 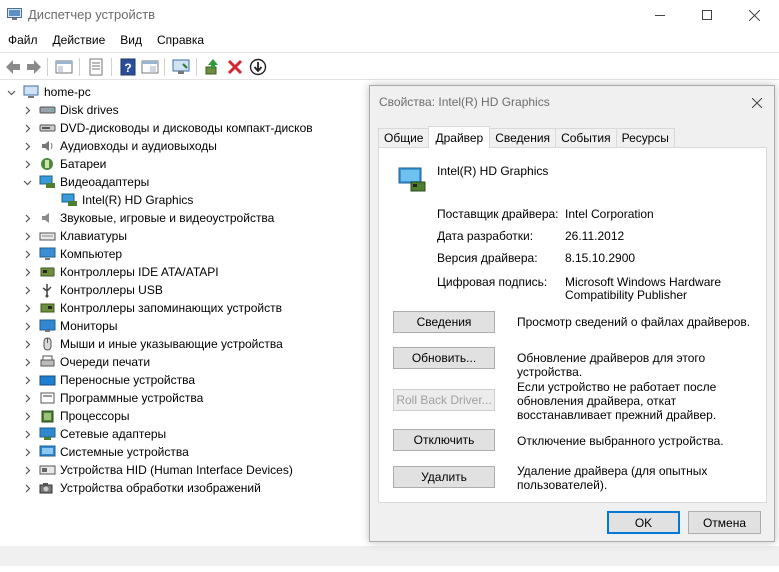 I want to click on close-button, so click(x=754, y=15).